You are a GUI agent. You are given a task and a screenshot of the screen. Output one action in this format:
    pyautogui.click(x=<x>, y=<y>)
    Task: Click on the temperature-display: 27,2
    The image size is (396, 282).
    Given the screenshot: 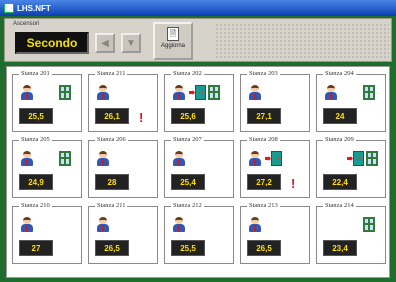 What is the action you would take?
    pyautogui.click(x=264, y=182)
    